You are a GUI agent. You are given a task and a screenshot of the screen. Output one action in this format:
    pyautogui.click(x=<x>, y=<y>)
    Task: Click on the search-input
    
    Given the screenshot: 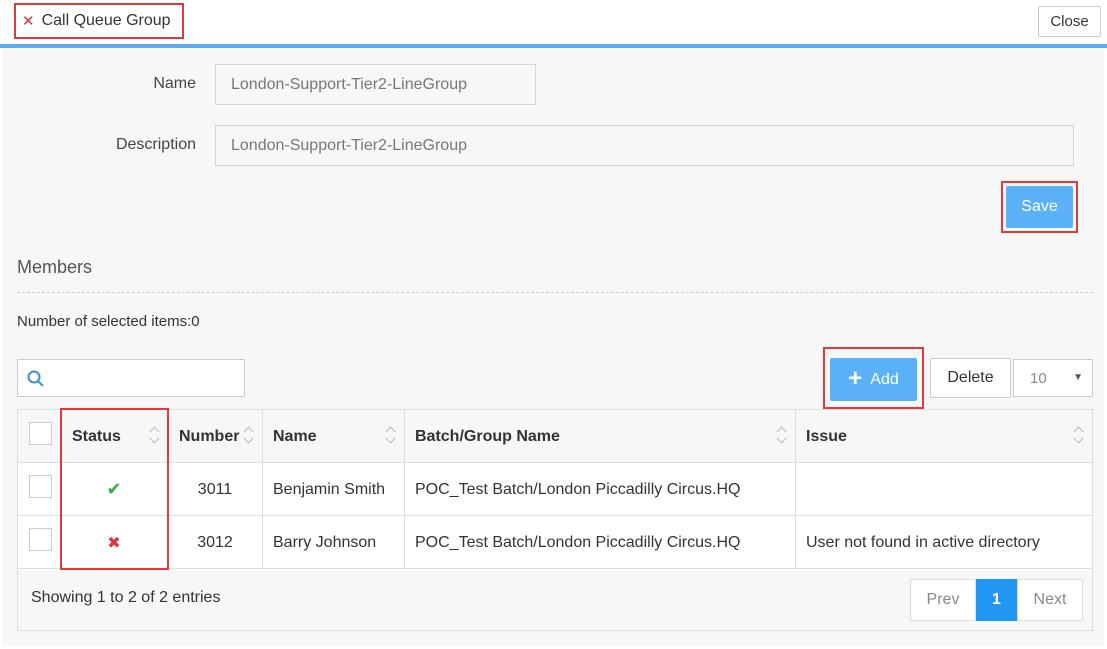 What is the action you would take?
    pyautogui.click(x=131, y=378)
    